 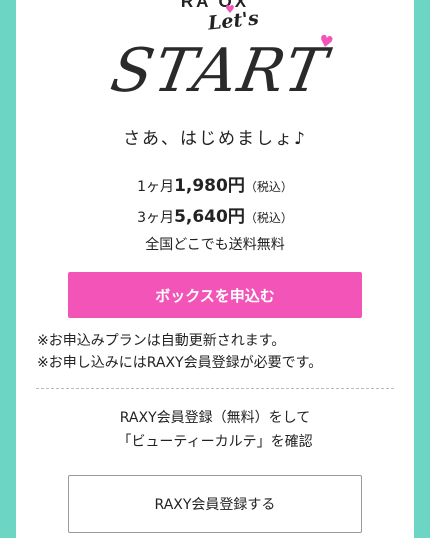 I want to click on price-period: 3ヶ月, so click(x=156, y=218).